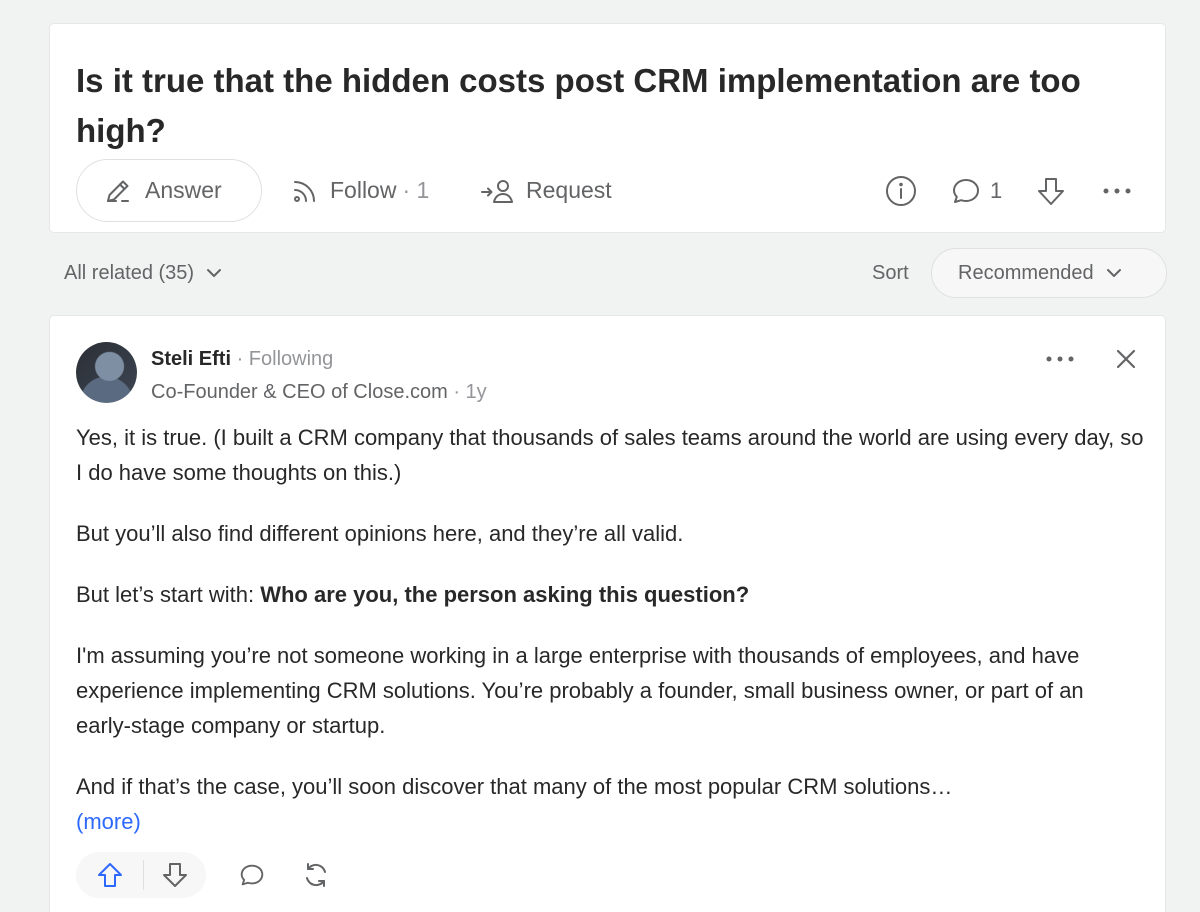 This screenshot has height=912, width=1200. I want to click on related-bar: All related (35) Sort Recommended, so click(609, 273).